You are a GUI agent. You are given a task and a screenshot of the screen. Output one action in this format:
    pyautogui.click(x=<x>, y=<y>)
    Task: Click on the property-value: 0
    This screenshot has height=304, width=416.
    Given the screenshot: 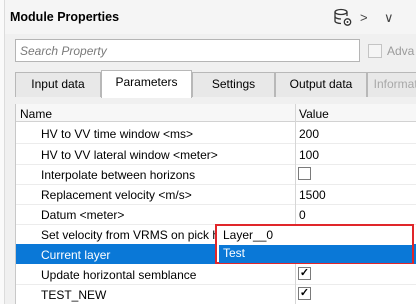 What is the action you would take?
    pyautogui.click(x=302, y=215)
    